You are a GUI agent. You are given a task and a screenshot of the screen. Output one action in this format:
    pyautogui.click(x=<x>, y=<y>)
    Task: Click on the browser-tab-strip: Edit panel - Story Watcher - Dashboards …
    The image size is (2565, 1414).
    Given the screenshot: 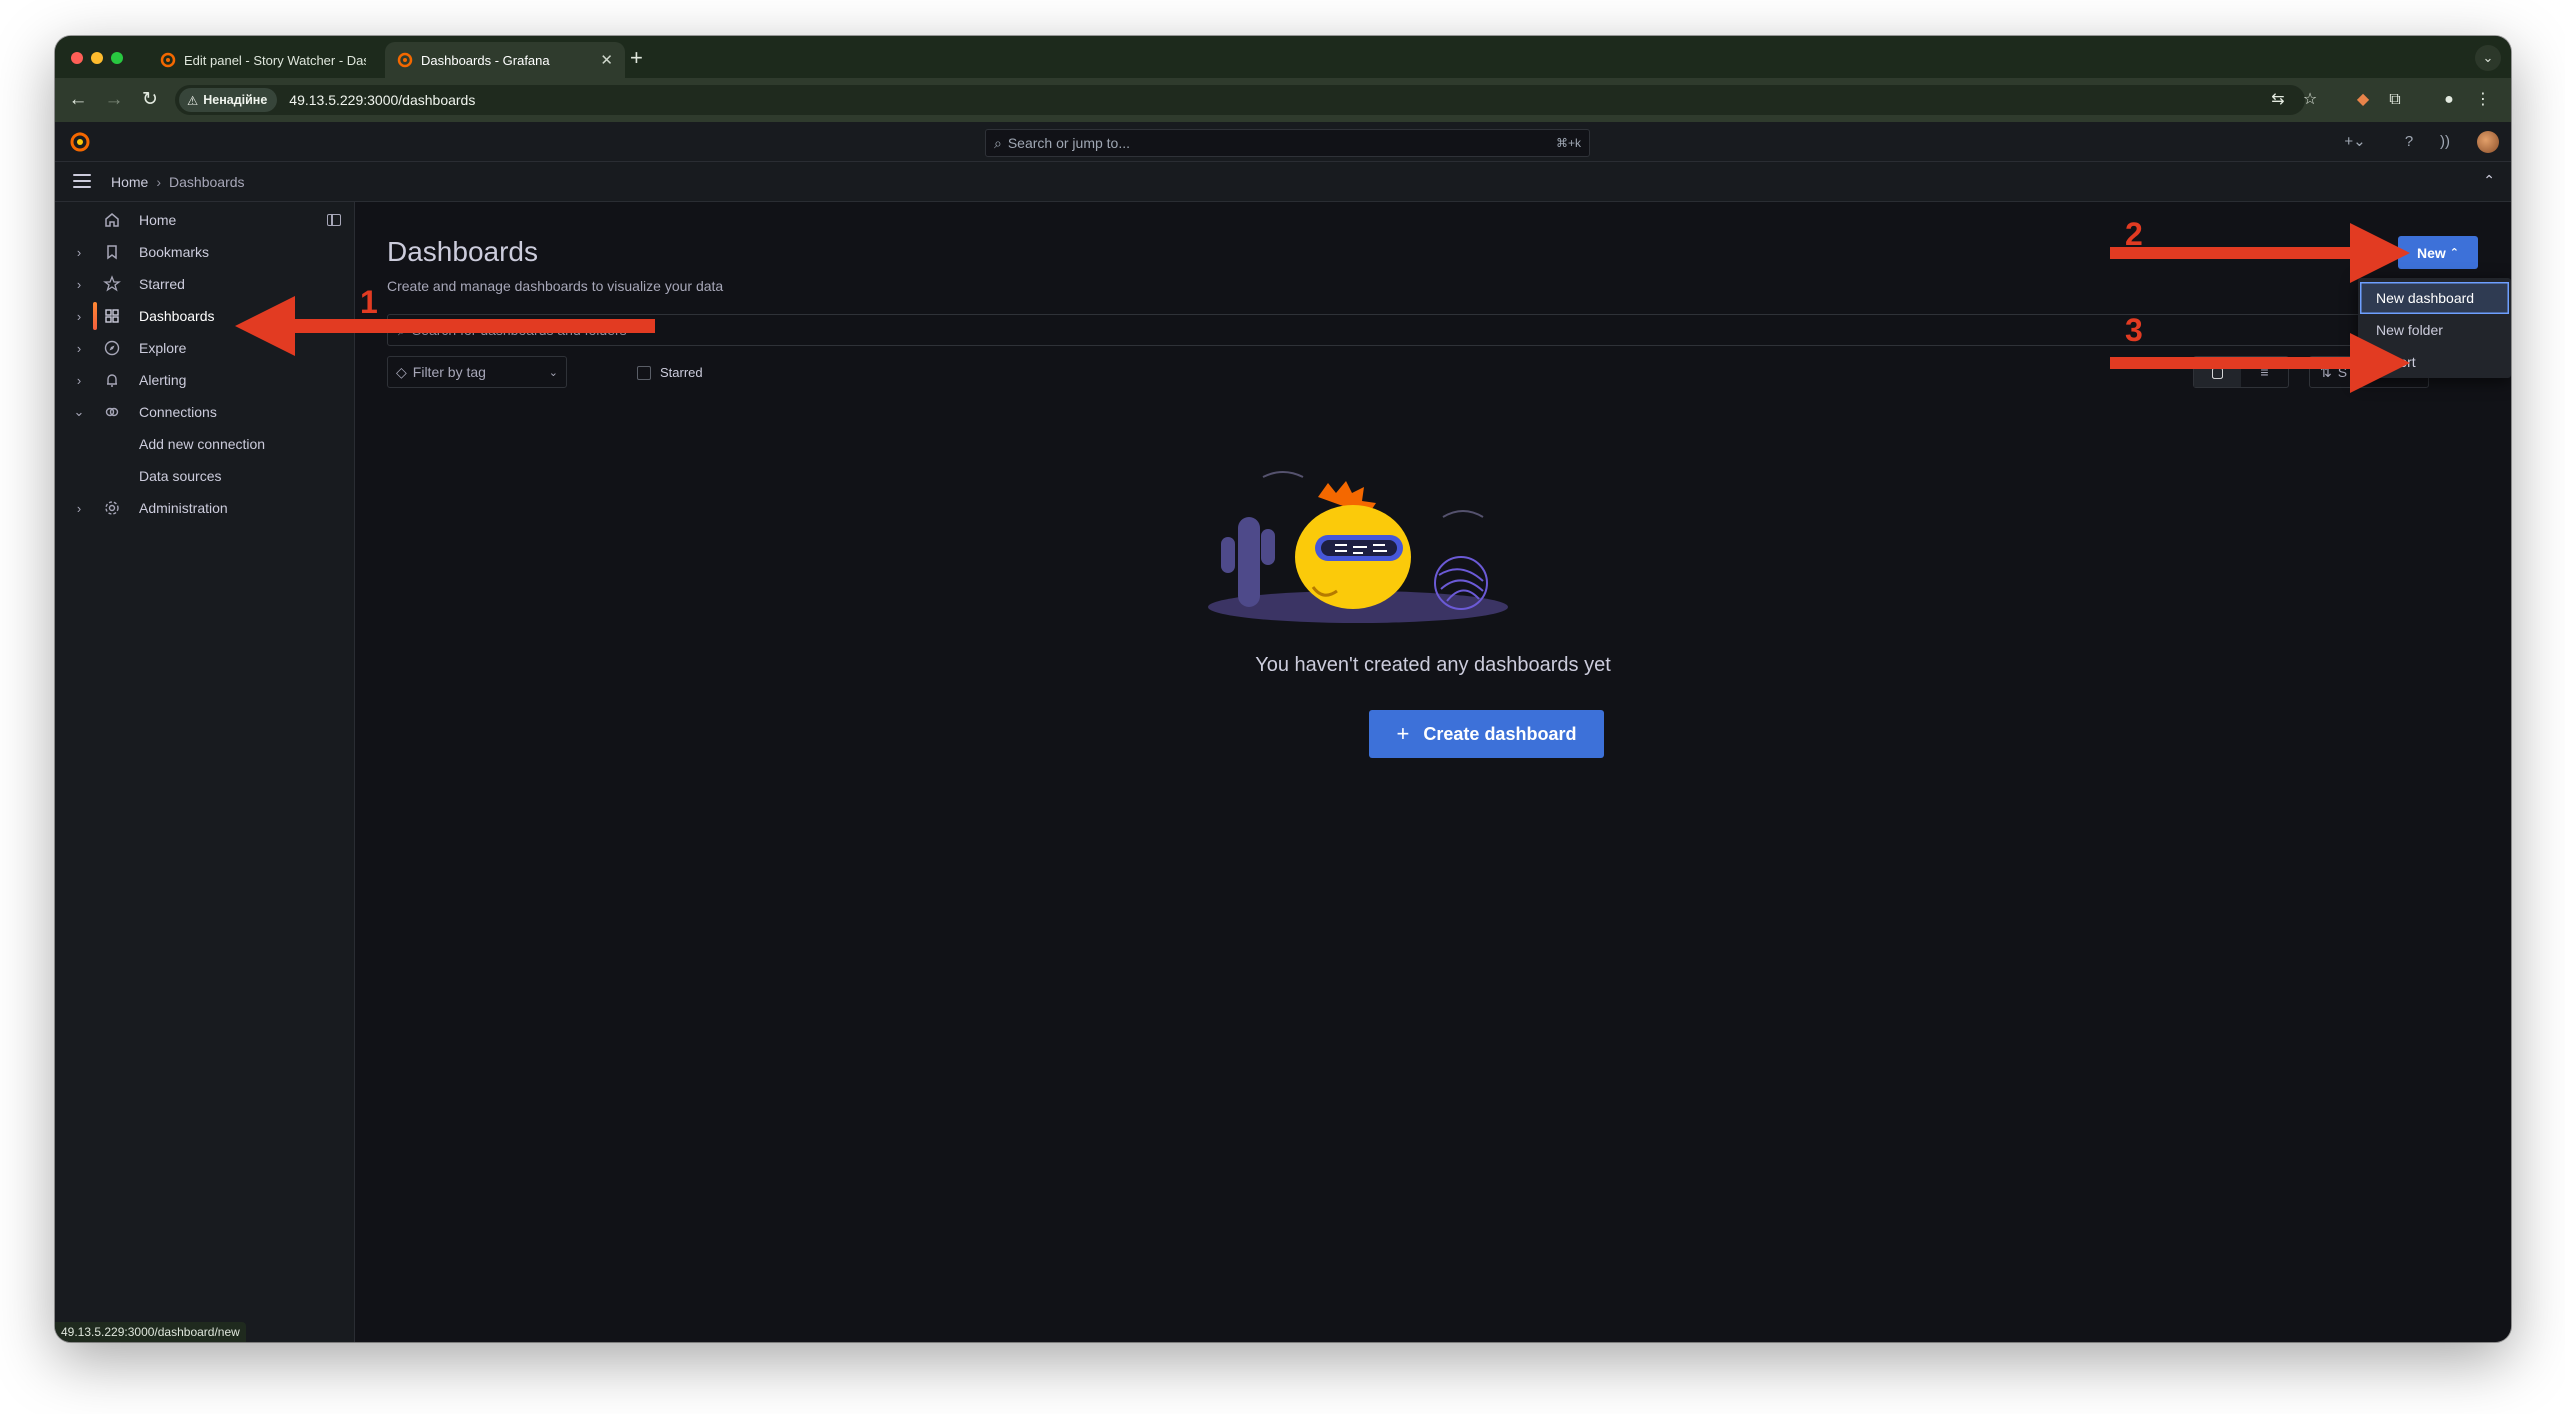 What is the action you would take?
    pyautogui.click(x=1283, y=57)
    